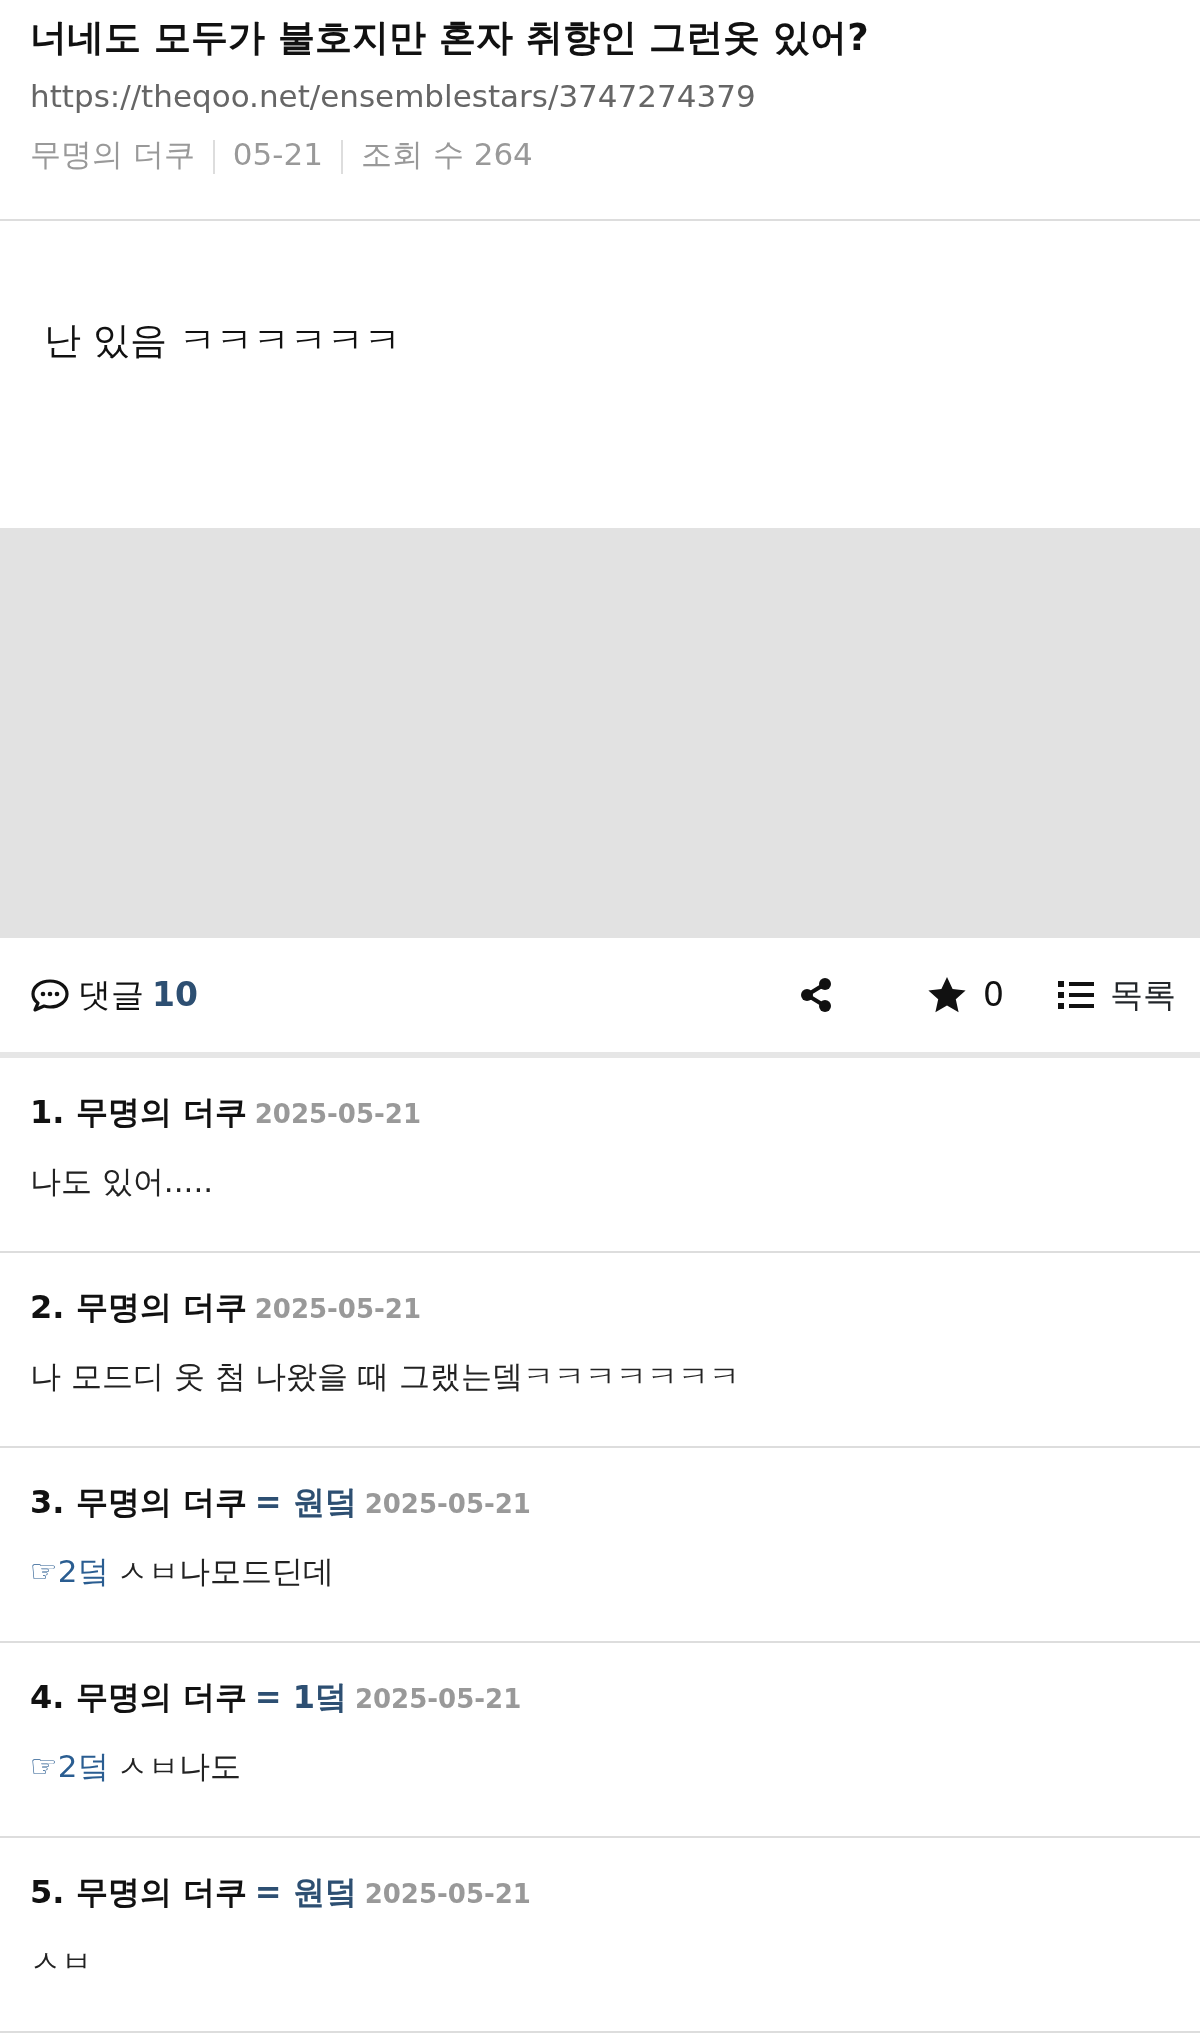  What do you see at coordinates (138, 1697) in the screenshot?
I see `comment-author: 4. 무명의 더쿠` at bounding box center [138, 1697].